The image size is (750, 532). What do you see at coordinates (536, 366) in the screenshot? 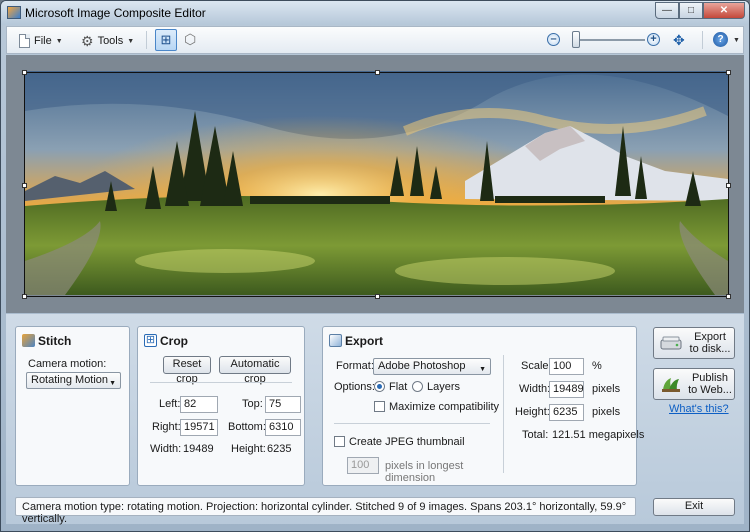
I see `scale-label: Scale:` at bounding box center [536, 366].